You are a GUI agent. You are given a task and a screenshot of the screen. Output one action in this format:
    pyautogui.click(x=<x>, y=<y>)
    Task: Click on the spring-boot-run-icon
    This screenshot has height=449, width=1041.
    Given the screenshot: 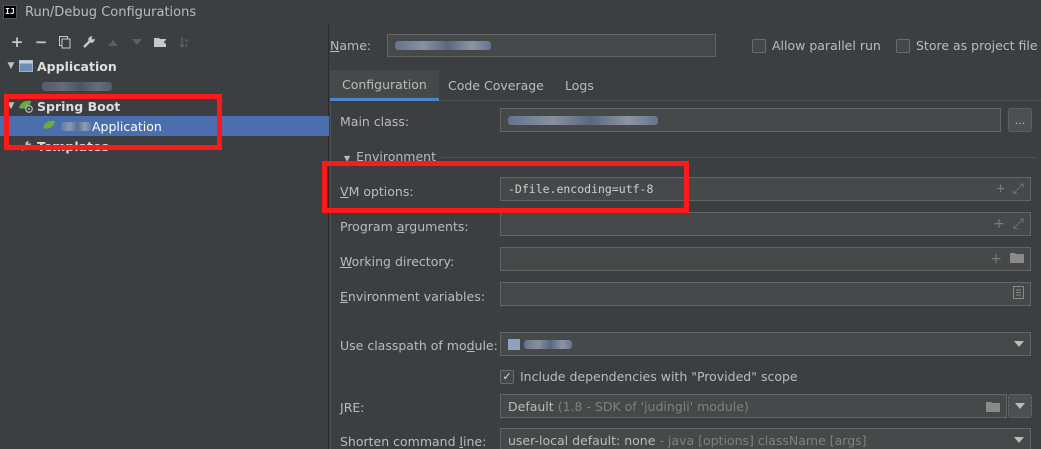 What is the action you would take?
    pyautogui.click(x=50, y=126)
    